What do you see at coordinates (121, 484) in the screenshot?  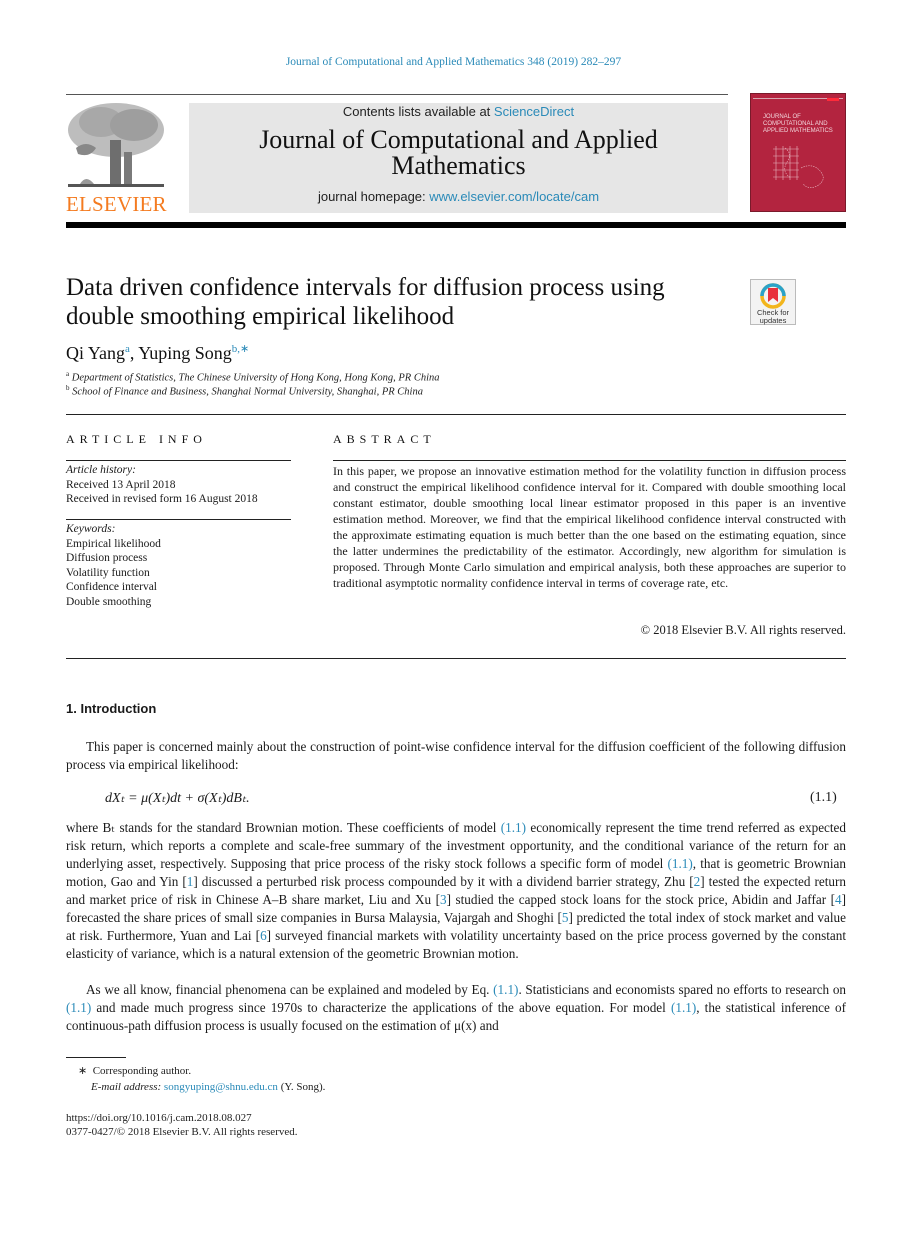 I see `received-date: Received 13 April 2018` at bounding box center [121, 484].